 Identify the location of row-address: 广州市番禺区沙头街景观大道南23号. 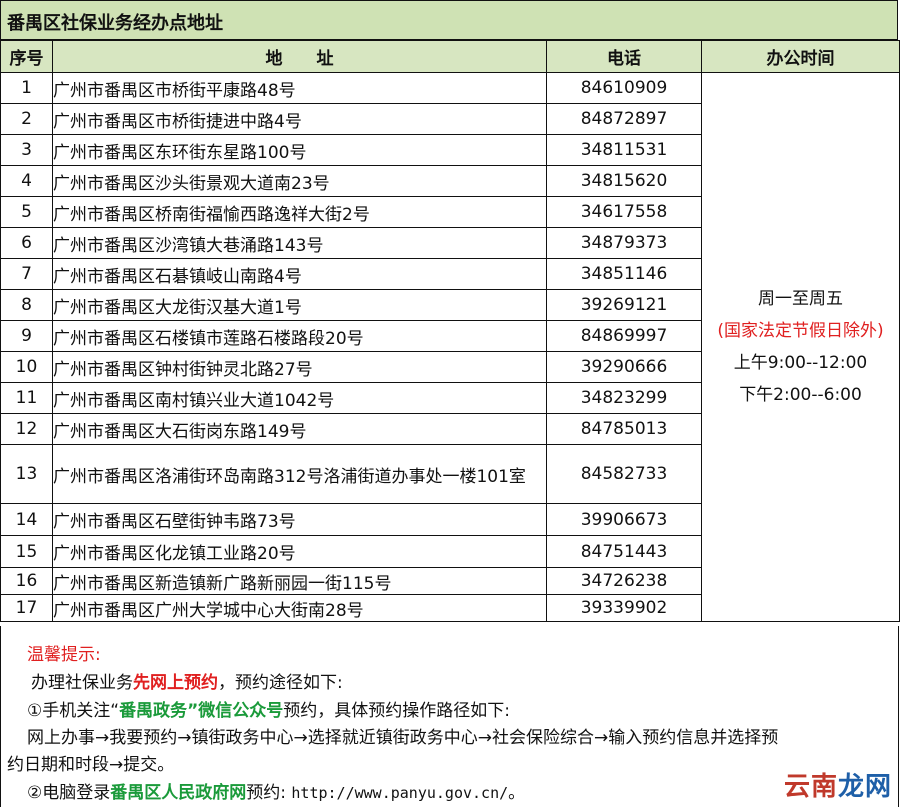
(299, 181).